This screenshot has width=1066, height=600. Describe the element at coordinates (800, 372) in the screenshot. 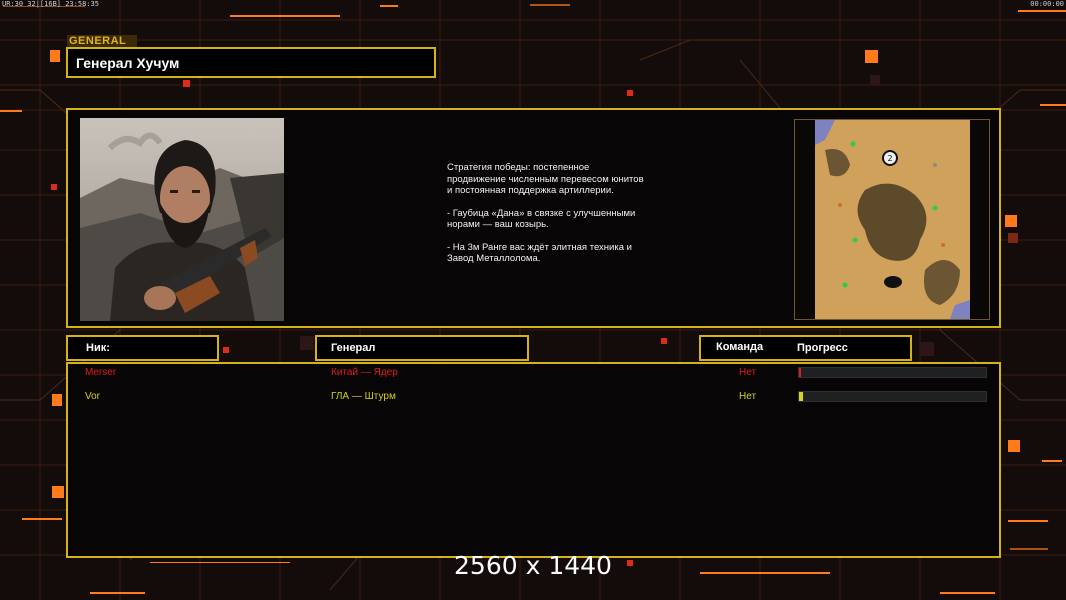

I see `row-1-progress-fill` at that location.